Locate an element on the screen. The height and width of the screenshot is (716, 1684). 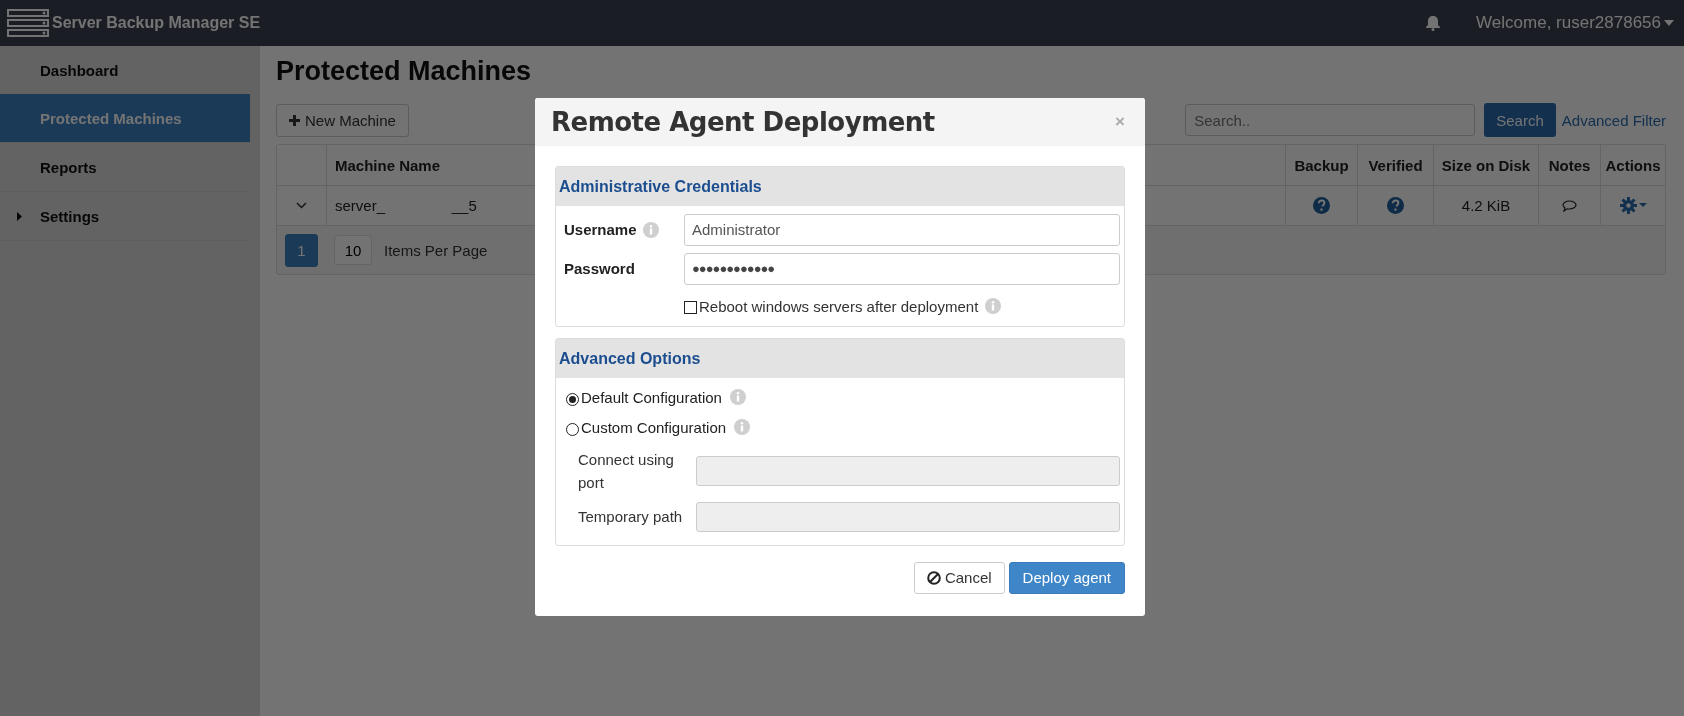
column-header: Actions is located at coordinates (1633, 165).